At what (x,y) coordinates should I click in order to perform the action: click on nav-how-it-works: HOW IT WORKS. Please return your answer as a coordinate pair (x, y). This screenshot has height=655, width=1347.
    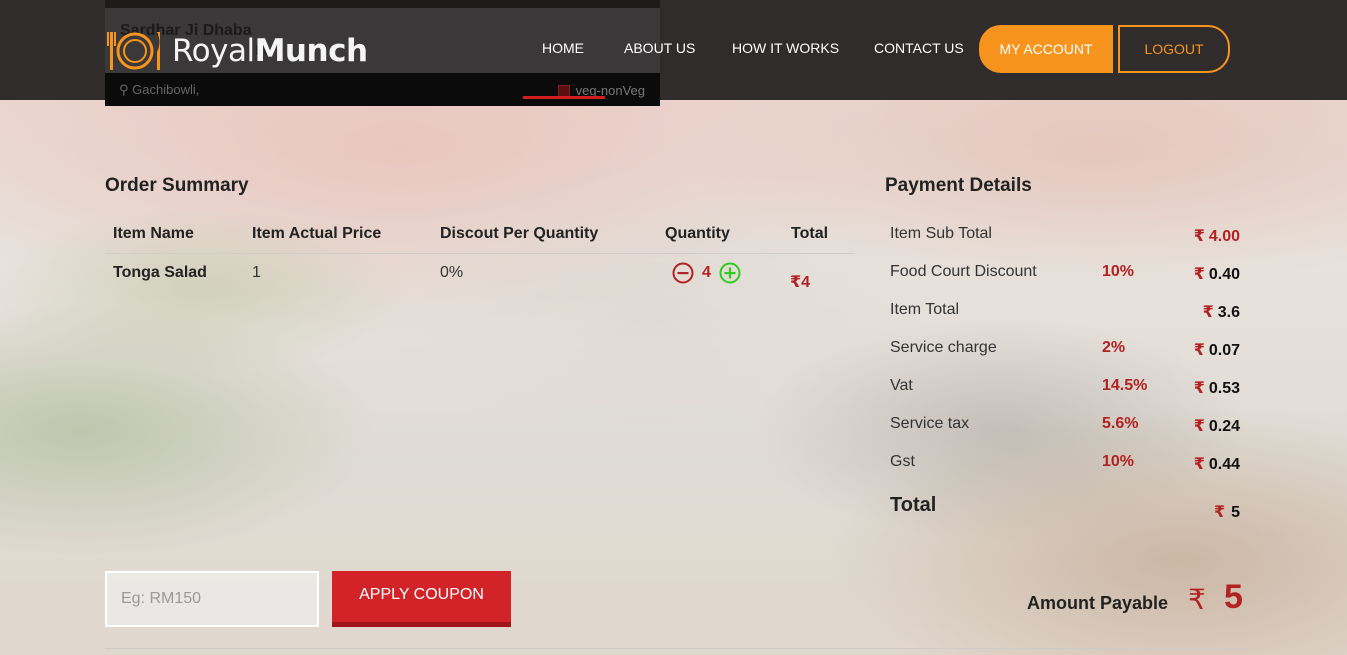
    Looking at the image, I should click on (785, 48).